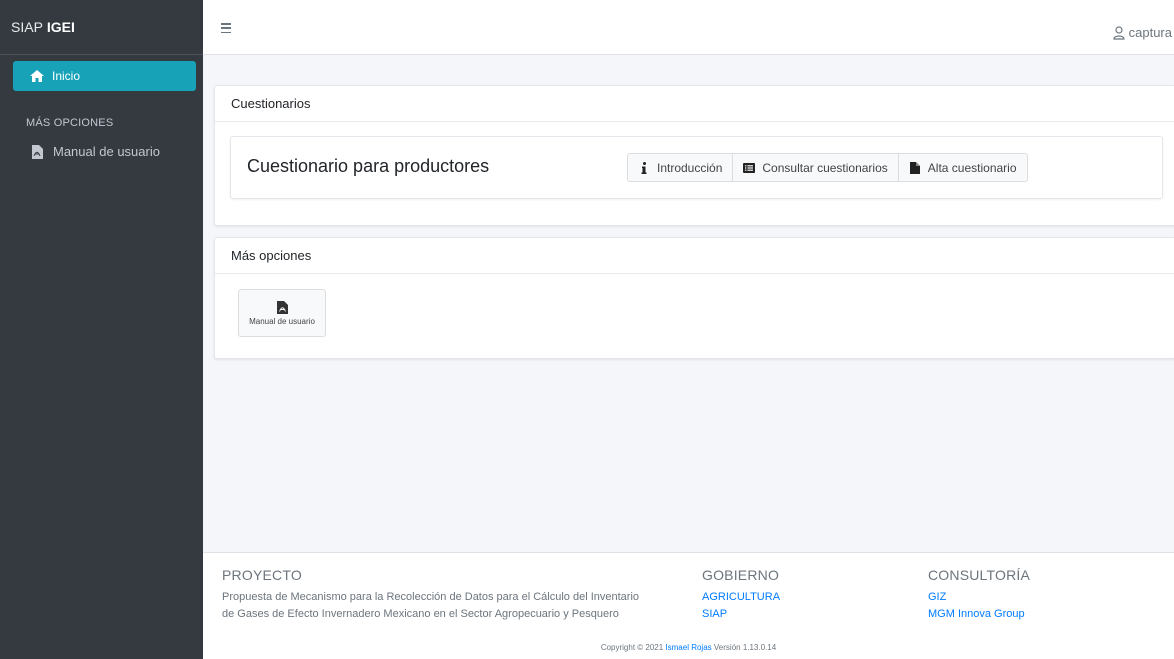 The height and width of the screenshot is (659, 1174). Describe the element at coordinates (66, 76) in the screenshot. I see `sidebar-item-label: Inicio` at that location.